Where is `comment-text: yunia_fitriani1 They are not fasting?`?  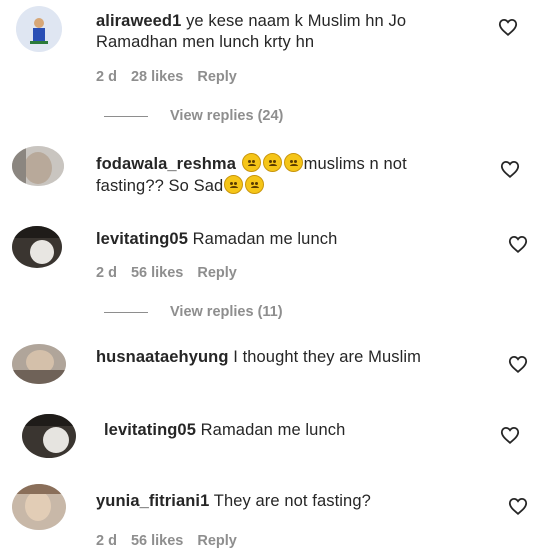 comment-text: yunia_fitriani1 They are not fasting? is located at coordinates (296, 501).